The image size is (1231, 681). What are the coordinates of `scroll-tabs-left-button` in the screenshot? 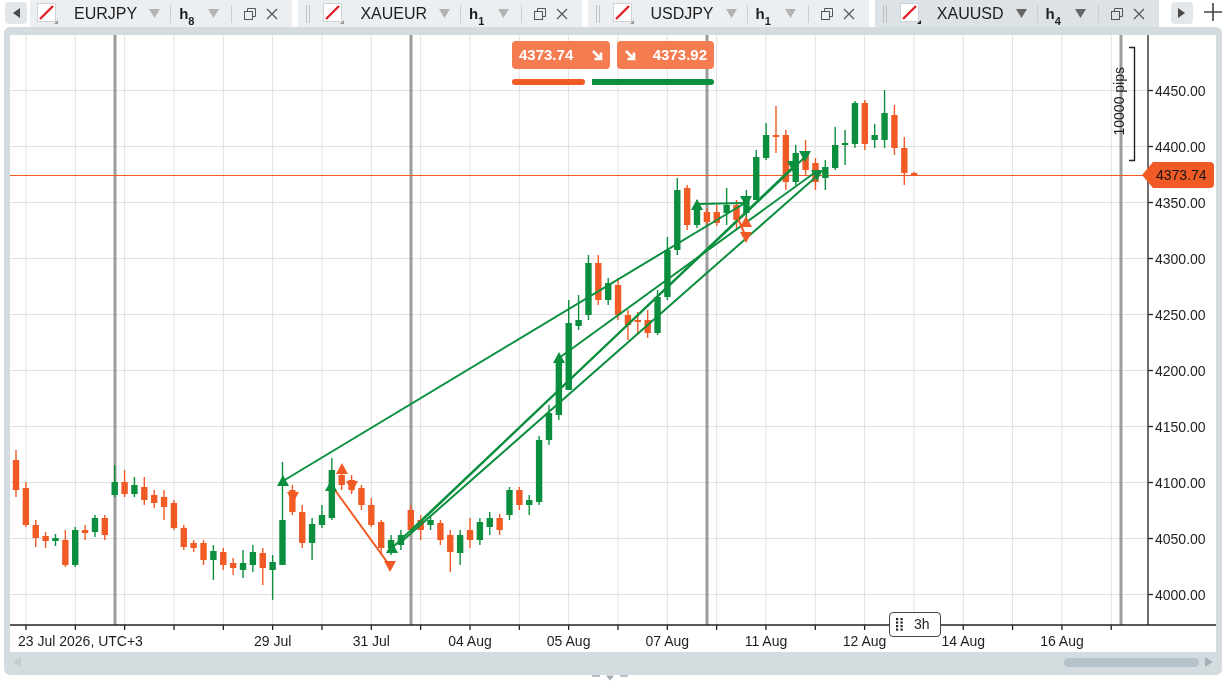 It's located at (16, 13).